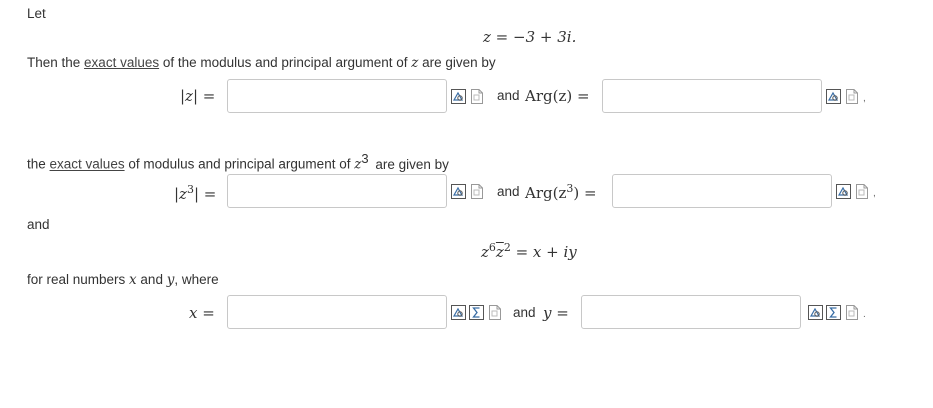  I want to click on q1-trailing-comma: ,, so click(864, 98).